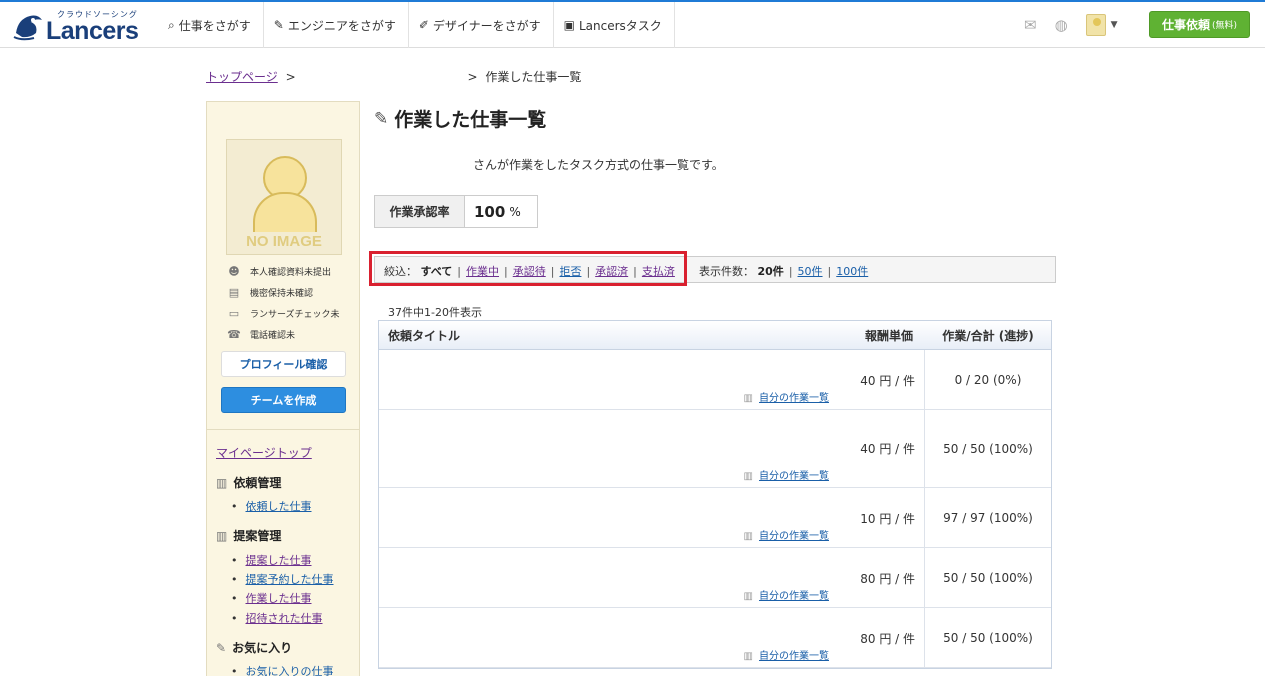 Image resolution: width=1265 pixels, height=676 pixels. I want to click on verification-phone: ☎ 電話確認未, so click(261, 334).